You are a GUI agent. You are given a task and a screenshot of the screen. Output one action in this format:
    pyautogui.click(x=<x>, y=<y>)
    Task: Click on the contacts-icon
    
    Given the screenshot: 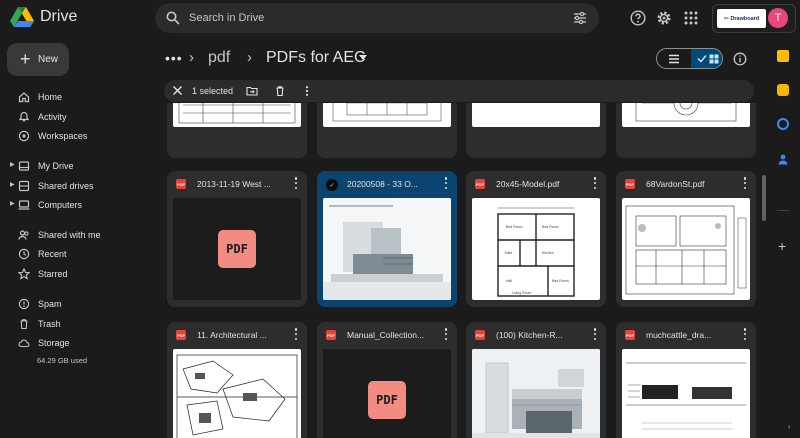 What is the action you would take?
    pyautogui.click(x=783, y=158)
    